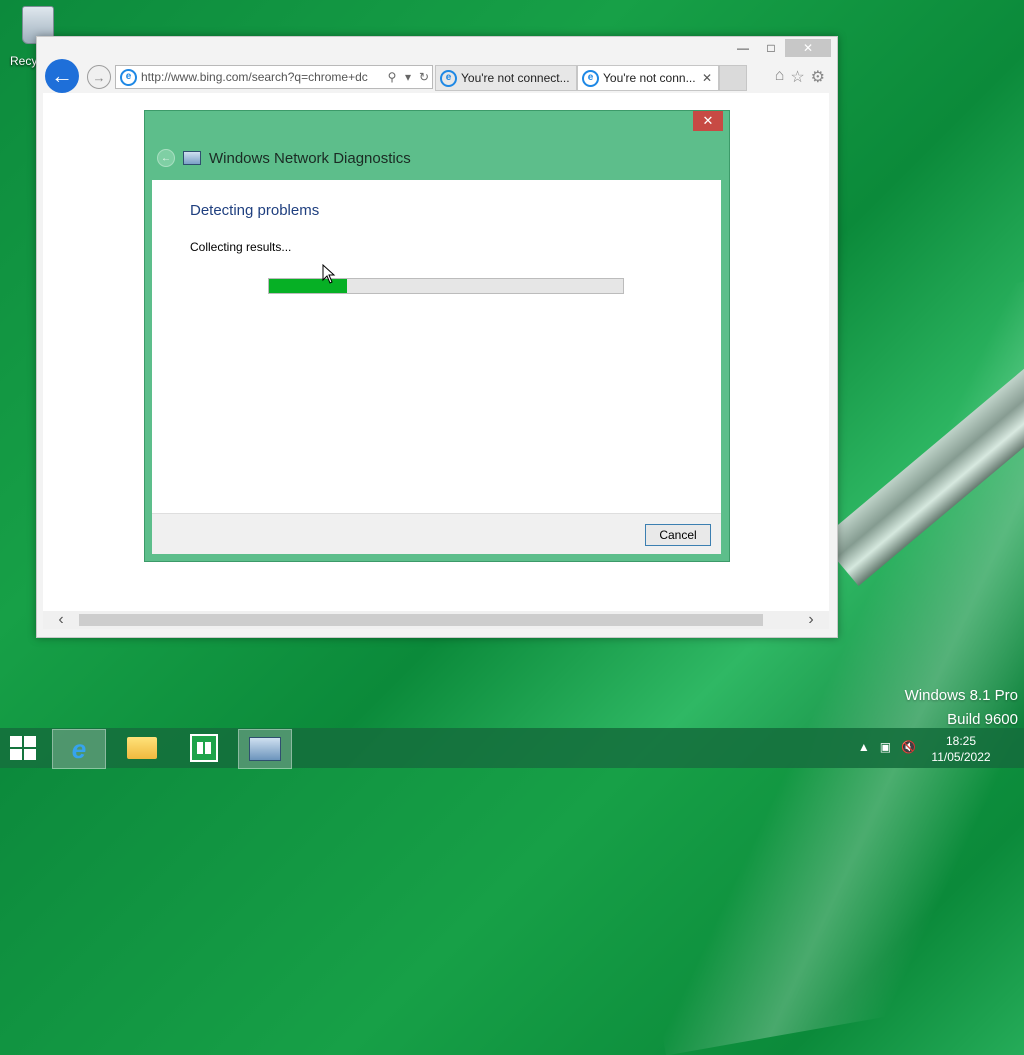 This screenshot has width=1024, height=1055. I want to click on network-error-icon: ▣, so click(885, 747).